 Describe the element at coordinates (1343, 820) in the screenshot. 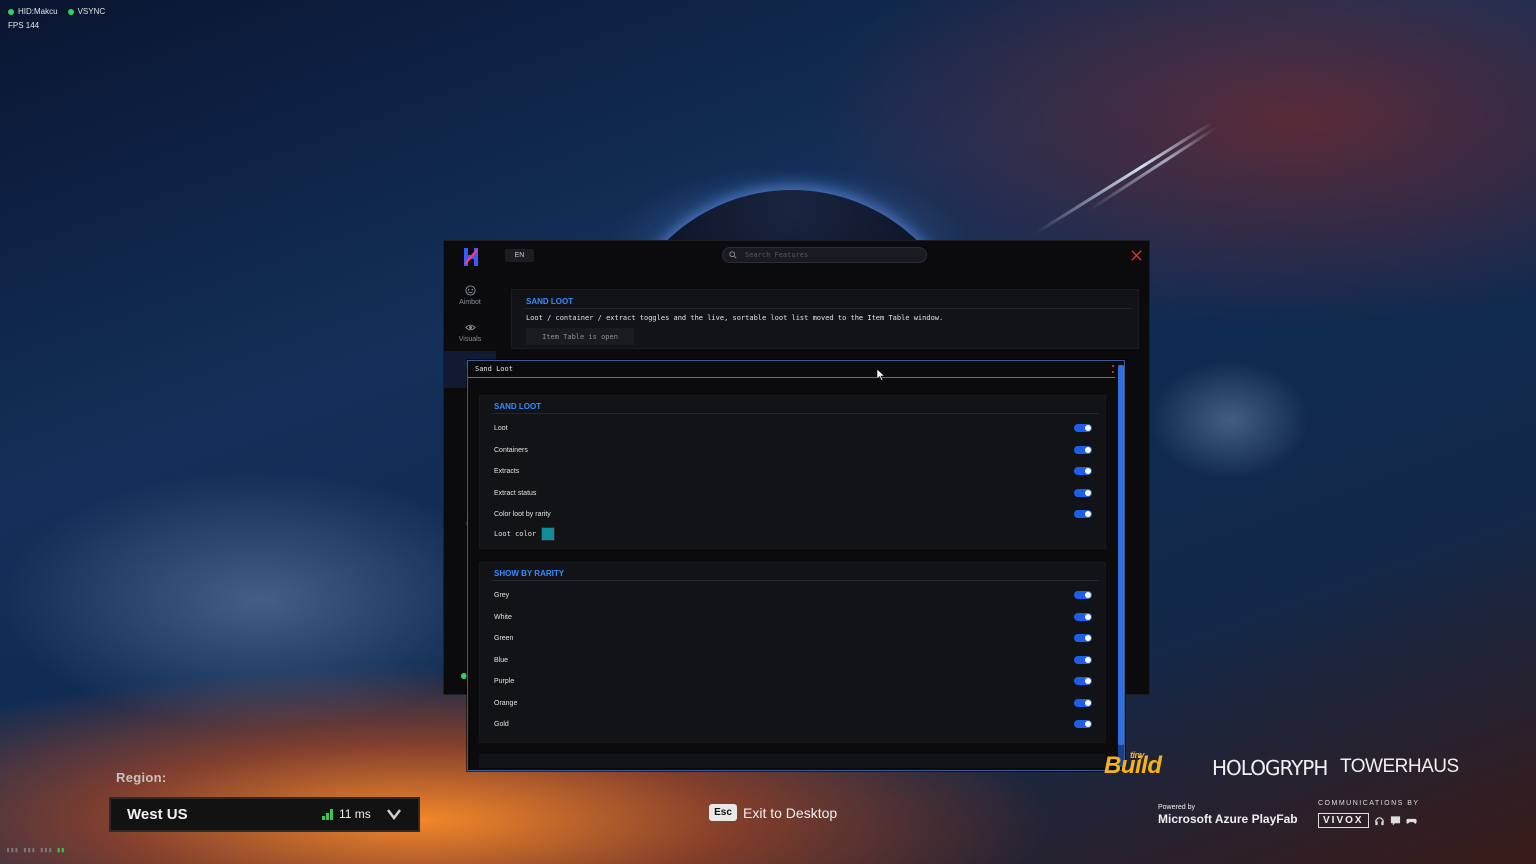

I see `vivox-logo: VIVOX` at that location.